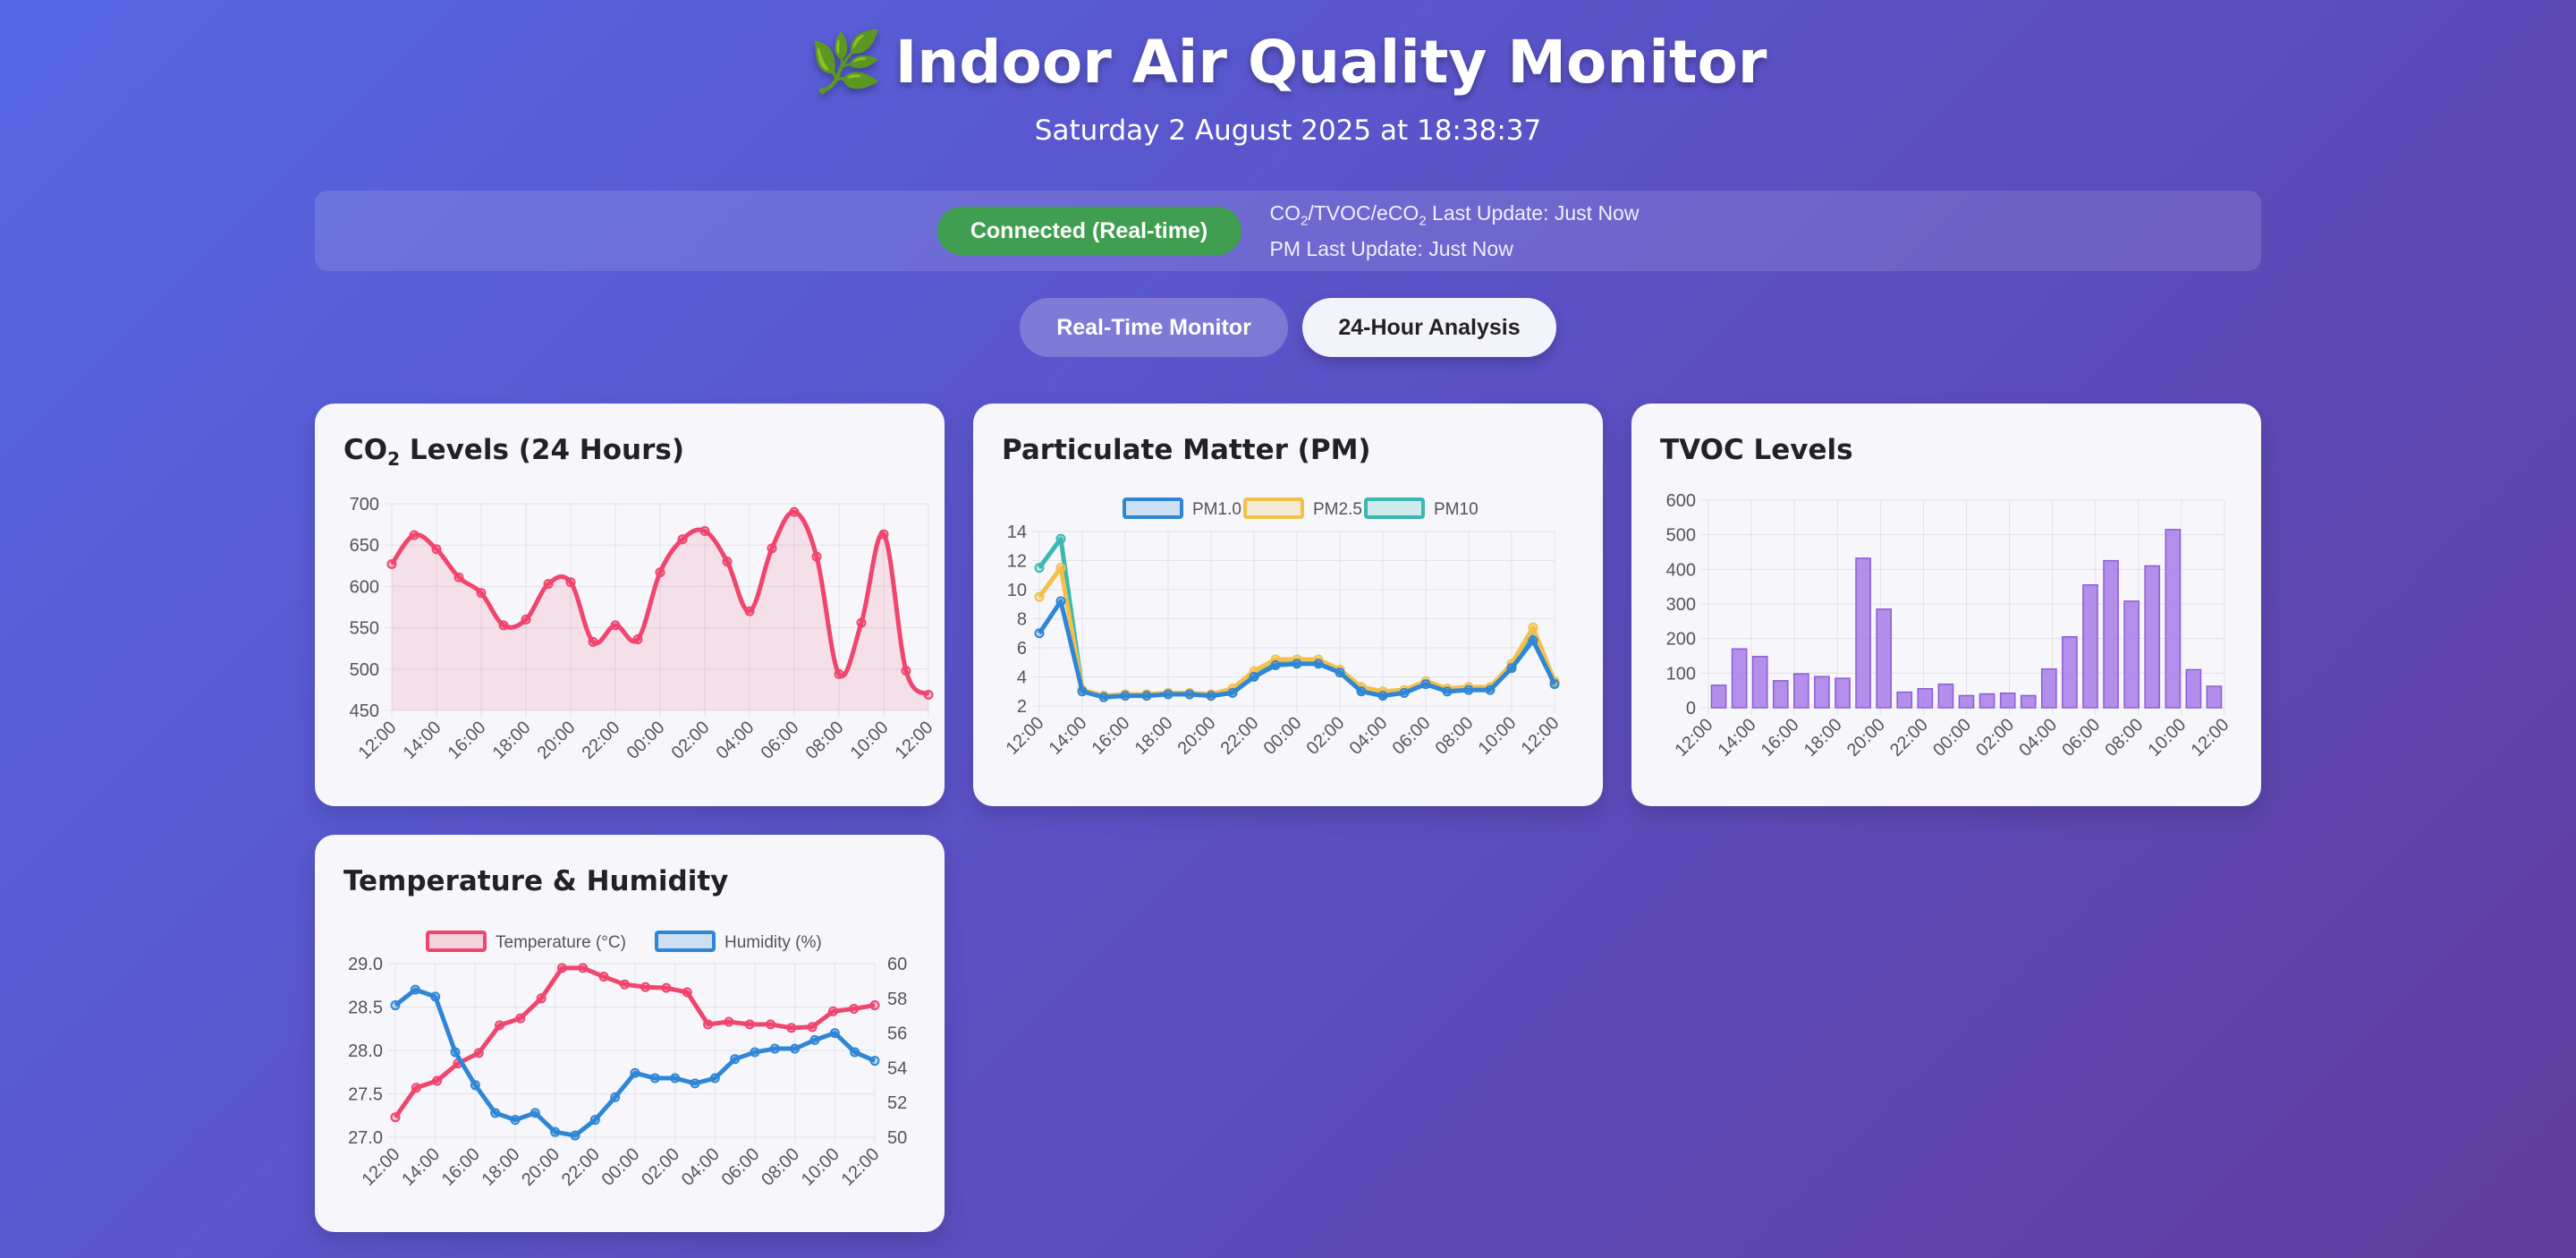 This screenshot has width=2576, height=1258. What do you see at coordinates (897, 1138) in the screenshot?
I see `y2-tick-label: 50` at bounding box center [897, 1138].